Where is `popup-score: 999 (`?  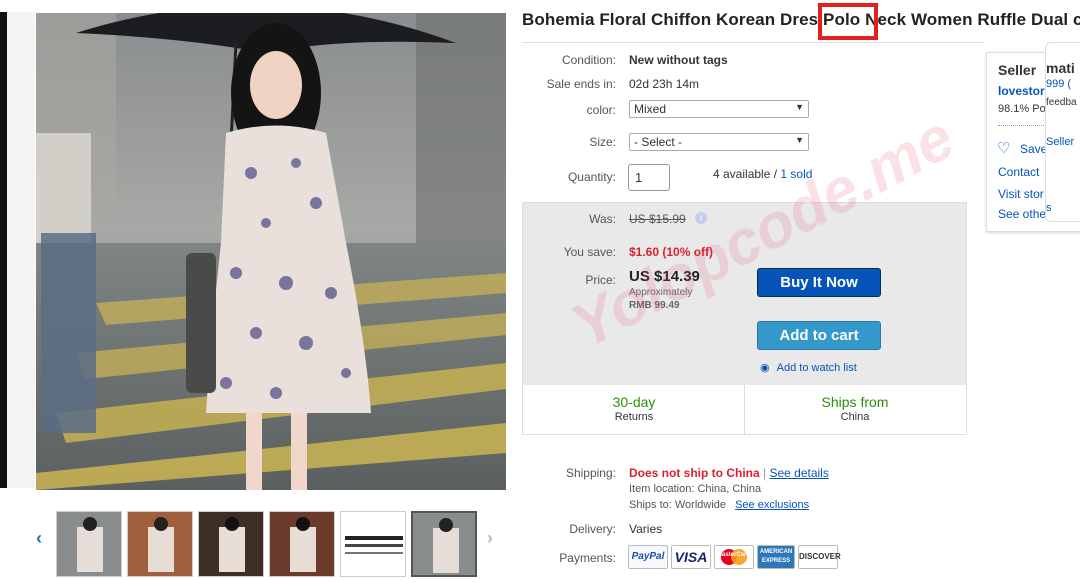
popup-score: 999 ( is located at coordinates (1058, 84).